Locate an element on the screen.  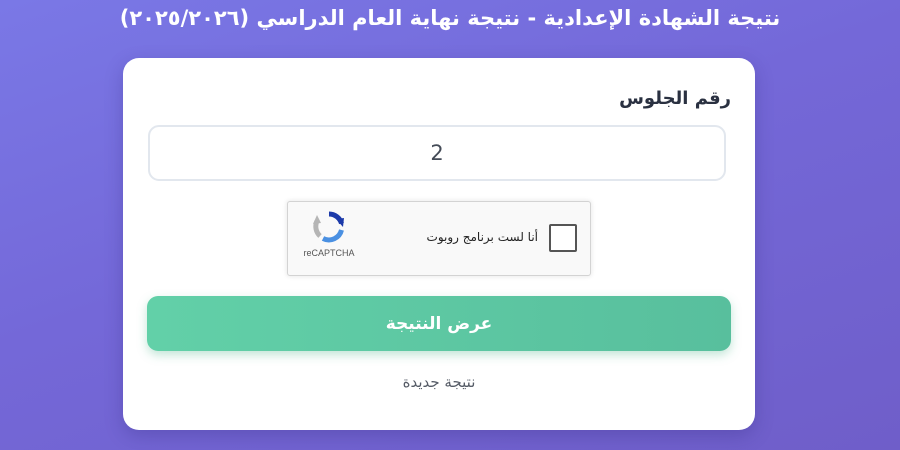
recaptcha-widget: أنا لست برنامج روبوت reCAPTCHA is located at coordinates (439, 238).